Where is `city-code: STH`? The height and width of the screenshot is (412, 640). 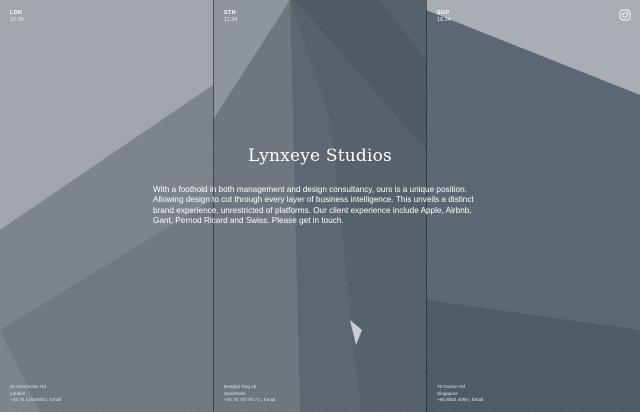
city-code: STH is located at coordinates (230, 13).